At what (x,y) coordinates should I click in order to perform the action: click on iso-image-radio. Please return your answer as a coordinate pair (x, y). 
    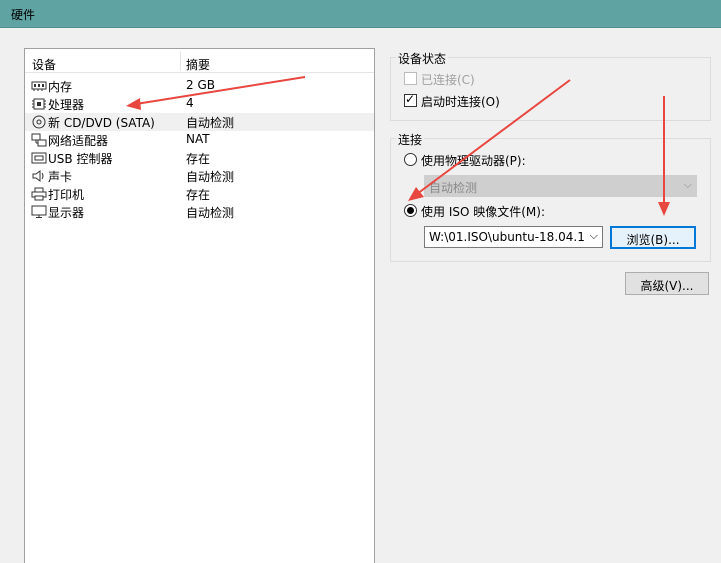
    Looking at the image, I should click on (410, 210).